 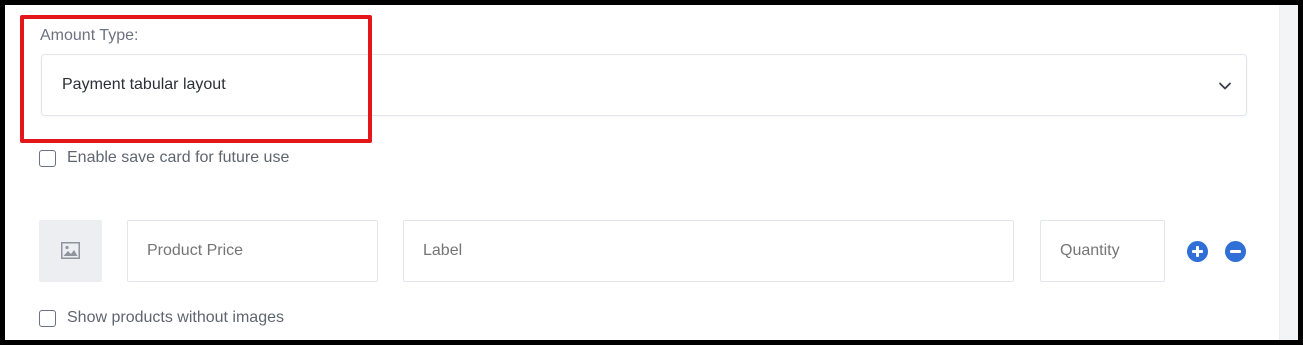 What do you see at coordinates (708, 251) in the screenshot?
I see `product-label-input` at bounding box center [708, 251].